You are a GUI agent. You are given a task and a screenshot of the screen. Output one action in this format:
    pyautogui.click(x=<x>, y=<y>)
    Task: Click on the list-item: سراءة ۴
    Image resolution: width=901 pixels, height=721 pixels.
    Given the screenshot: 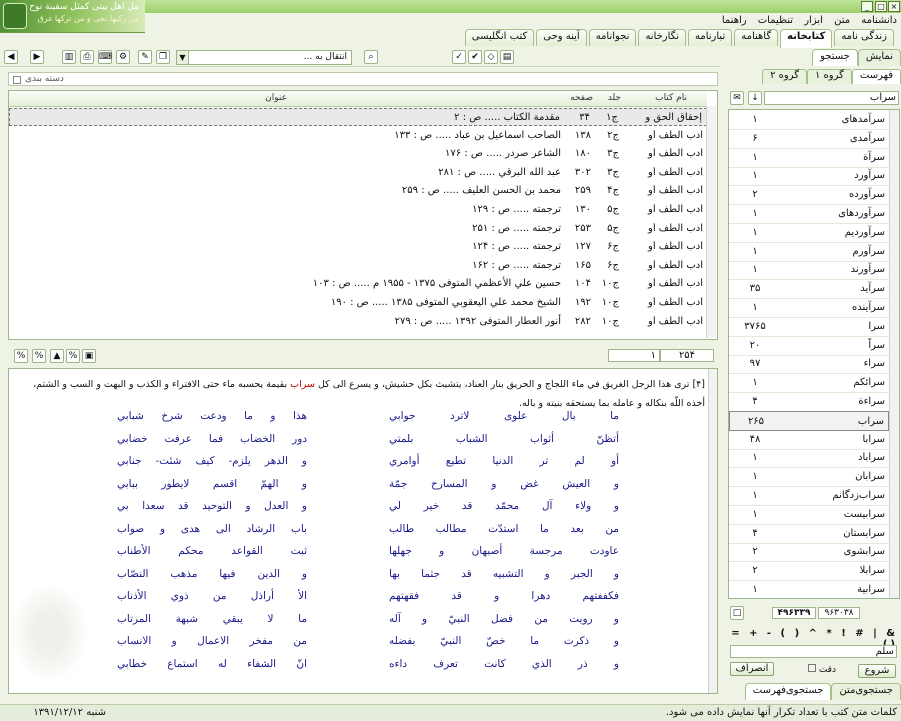 What is the action you would take?
    pyautogui.click(x=809, y=402)
    